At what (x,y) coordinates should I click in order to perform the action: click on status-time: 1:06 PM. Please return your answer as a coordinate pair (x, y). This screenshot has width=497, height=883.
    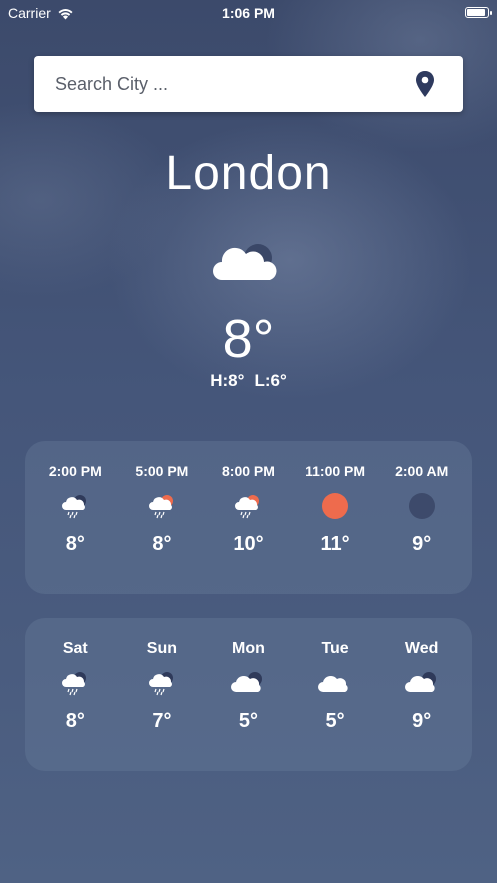
    Looking at the image, I should click on (248, 13).